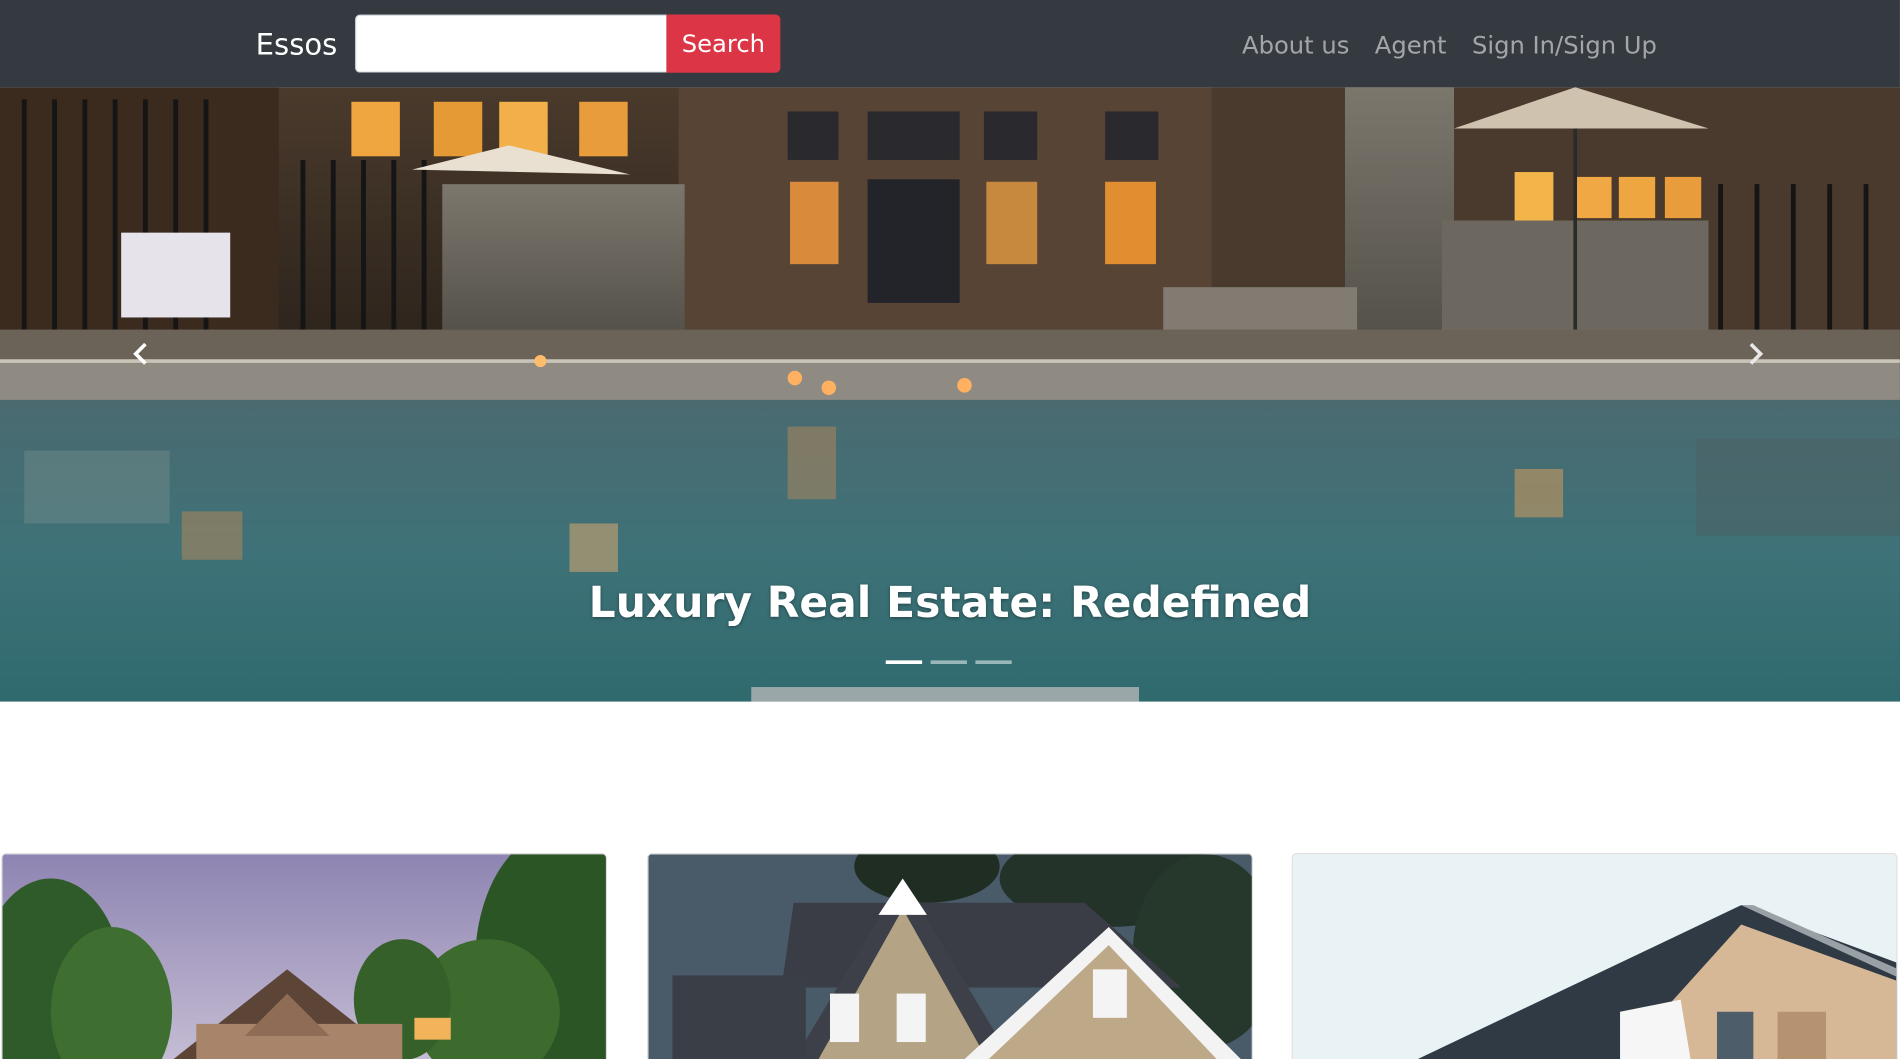  Describe the element at coordinates (1462, 45) in the screenshot. I see `nav-links: About us Agent Sign In/Sign Up` at that location.